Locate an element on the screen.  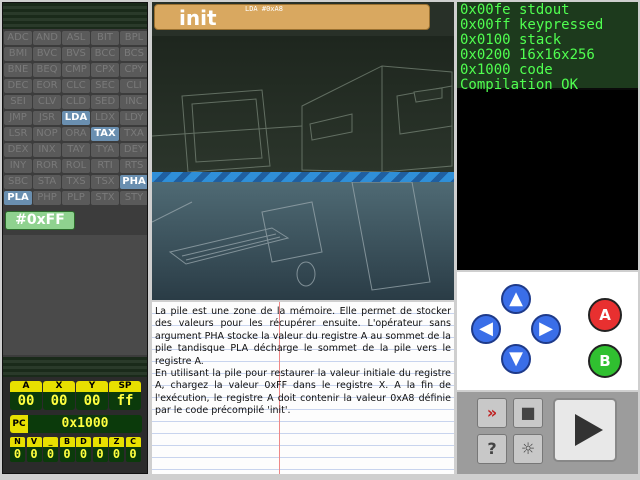
opcode-cmp-button: CMP is located at coordinates (76, 70).